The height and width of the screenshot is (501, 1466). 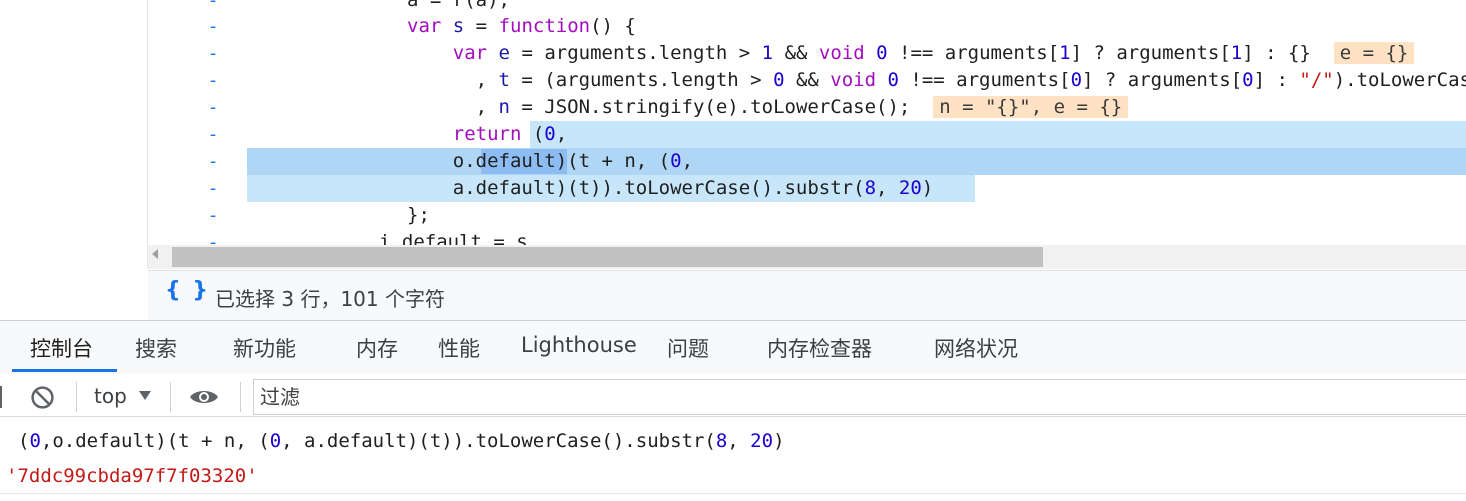 I want to click on block-icon, so click(x=42, y=397).